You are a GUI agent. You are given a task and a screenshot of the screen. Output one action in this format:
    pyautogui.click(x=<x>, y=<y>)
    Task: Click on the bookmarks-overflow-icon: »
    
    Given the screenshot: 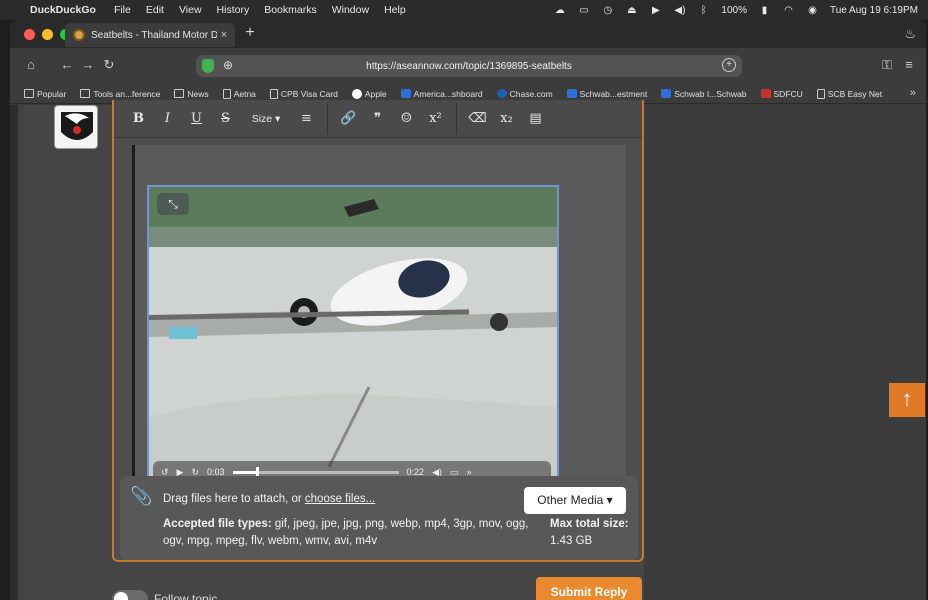 What is the action you would take?
    pyautogui.click(x=913, y=93)
    